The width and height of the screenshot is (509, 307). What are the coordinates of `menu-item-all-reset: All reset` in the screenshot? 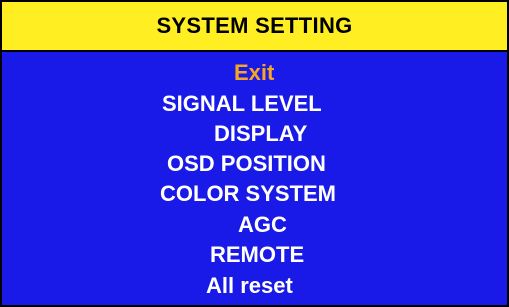 It's located at (249, 286).